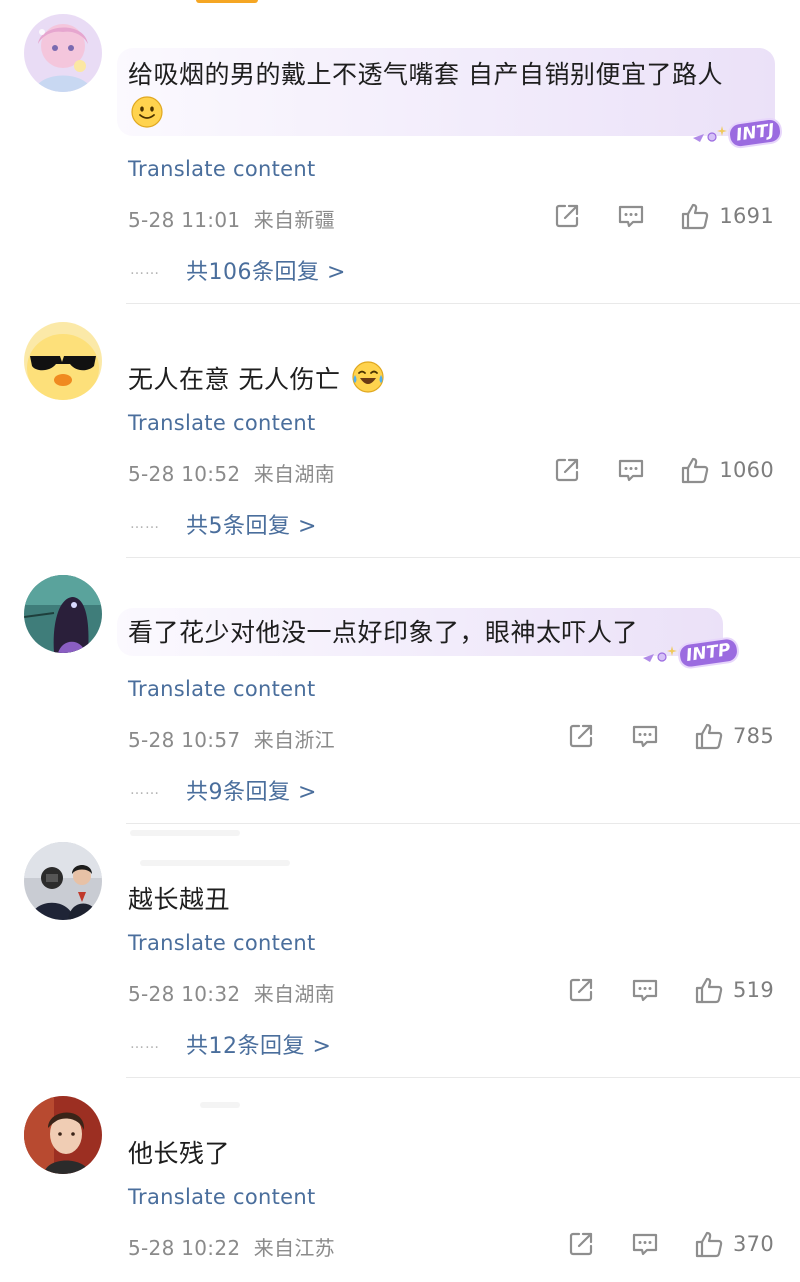 This screenshot has width=800, height=1282. Describe the element at coordinates (663, 216) in the screenshot. I see `comment-actions: 1691` at that location.